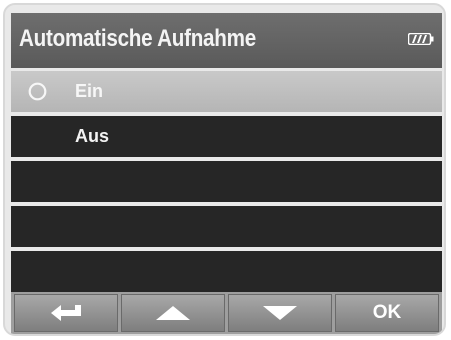 The image size is (451, 340). I want to click on button-bar: OK, so click(226, 313).